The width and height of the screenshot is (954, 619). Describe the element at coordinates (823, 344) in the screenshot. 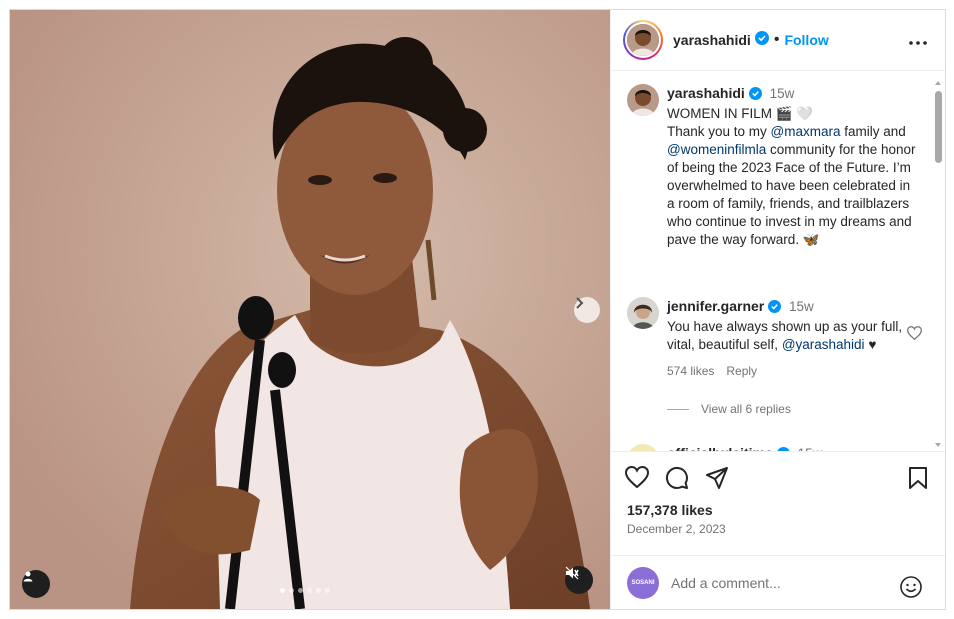

I see `mention-link: @yarashahidi` at that location.